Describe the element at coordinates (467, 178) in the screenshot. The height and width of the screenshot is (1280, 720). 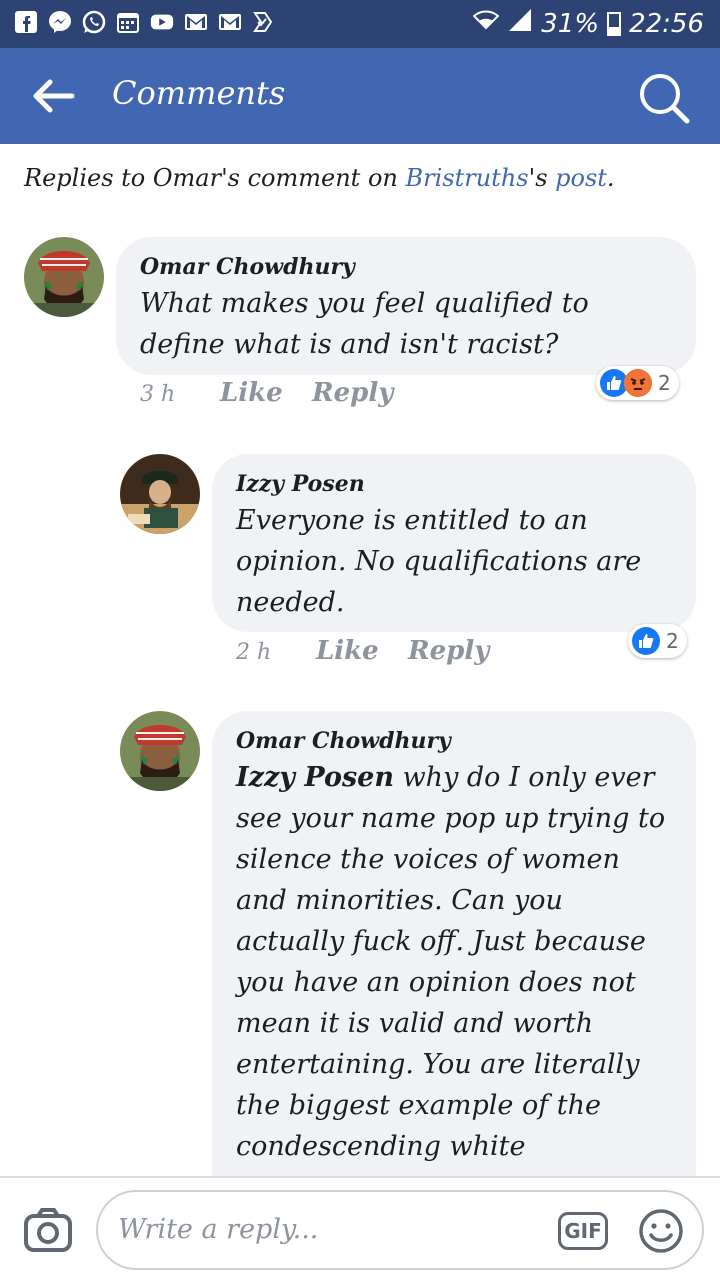
I see `page-name-link: Bristruths` at that location.